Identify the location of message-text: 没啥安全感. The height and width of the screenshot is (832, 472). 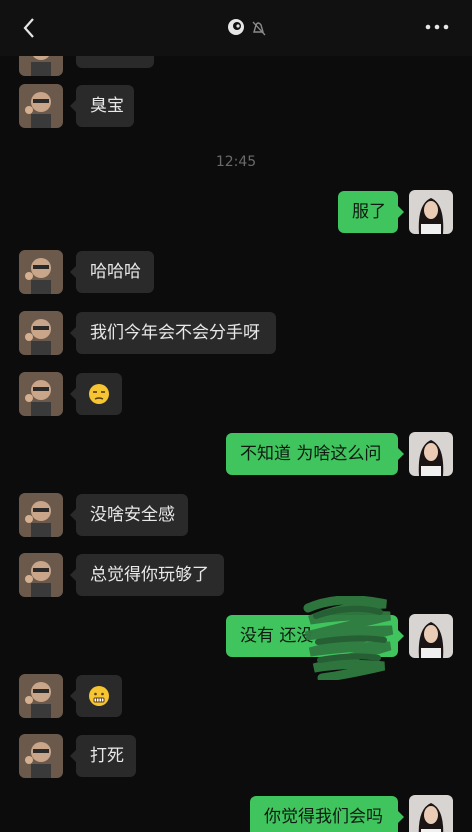
(132, 515).